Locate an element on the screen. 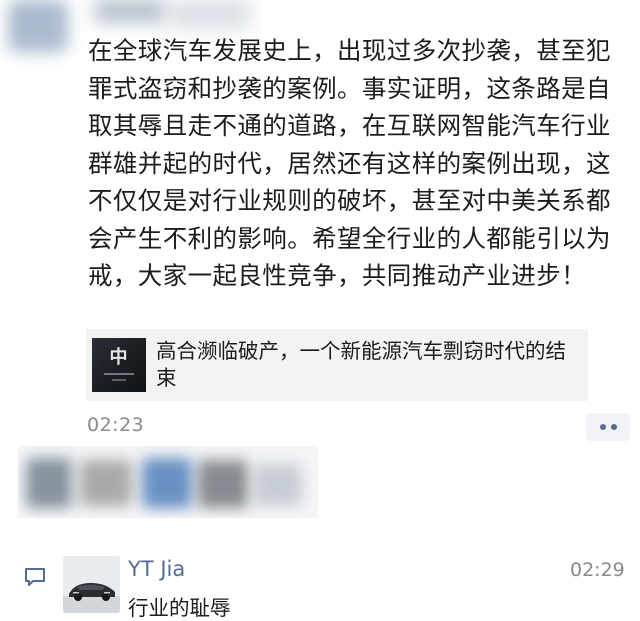 The height and width of the screenshot is (621, 640). shared-link-thumbnail: 中 is located at coordinates (119, 365).